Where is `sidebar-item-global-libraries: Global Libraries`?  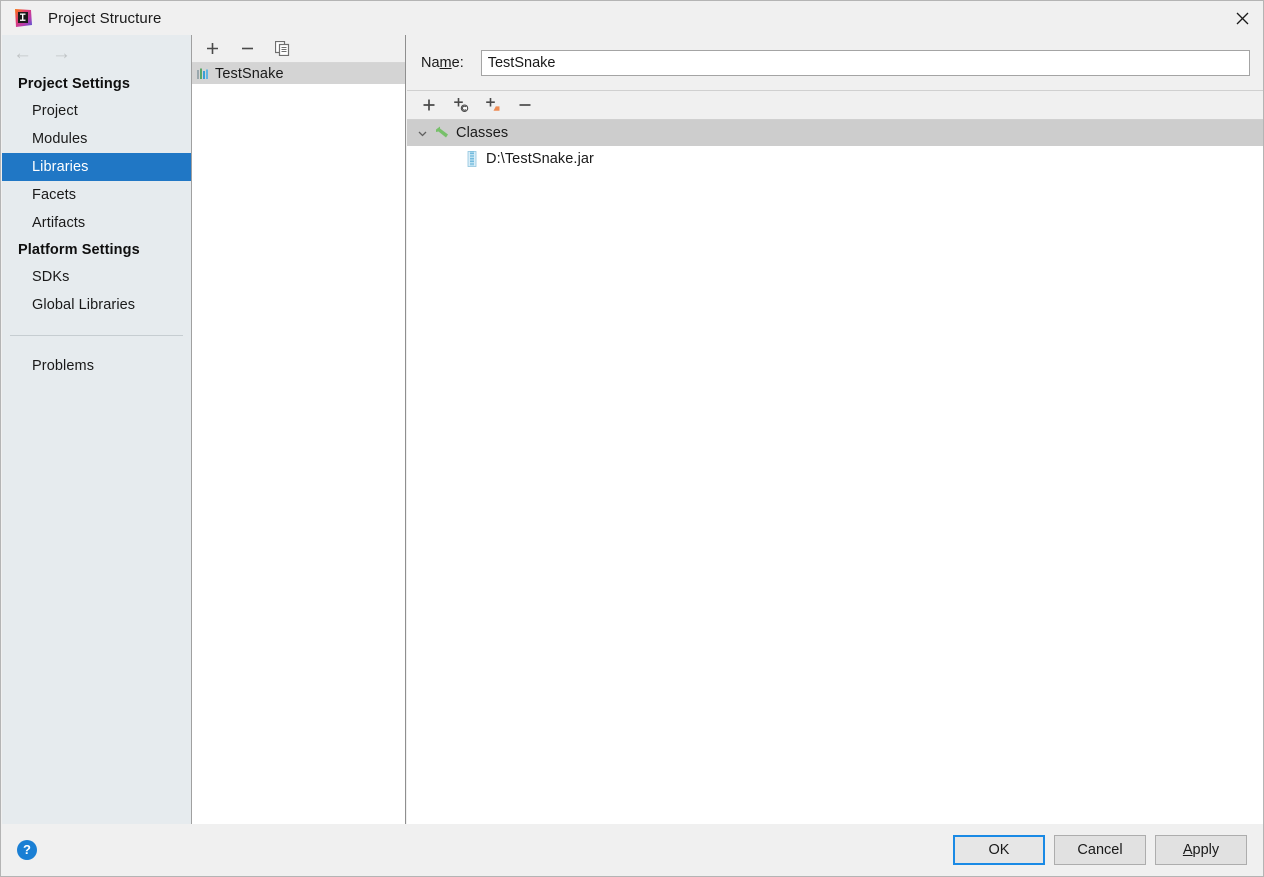
sidebar-item-global-libraries: Global Libraries is located at coordinates (96, 305).